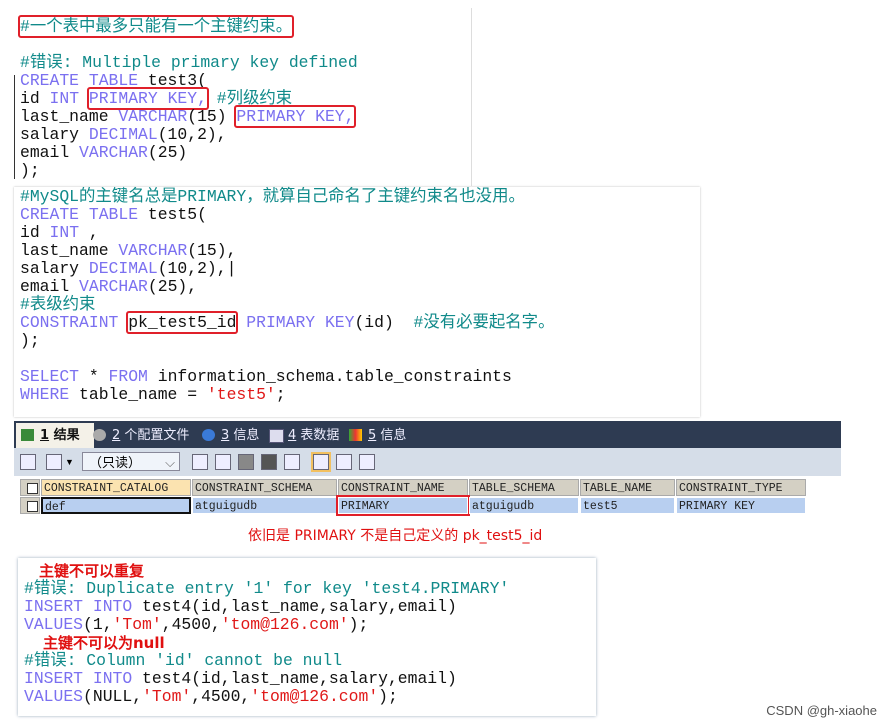  Describe the element at coordinates (113, 215) in the screenshot. I see `code-line: CREATE TABLE test5(` at that location.